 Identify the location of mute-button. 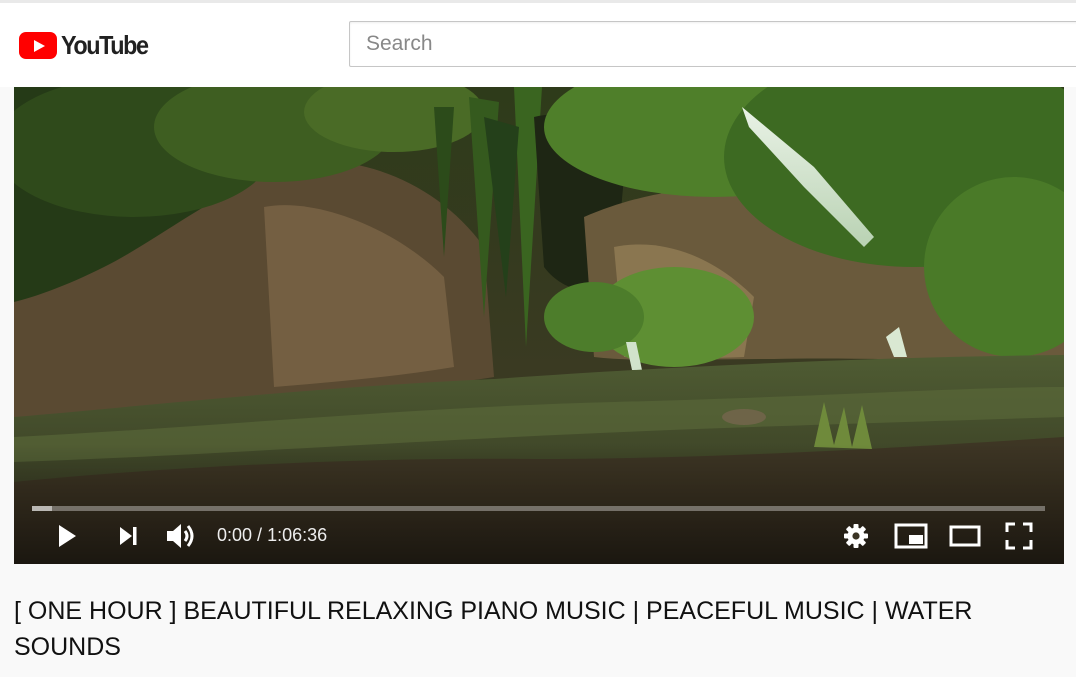
(181, 536).